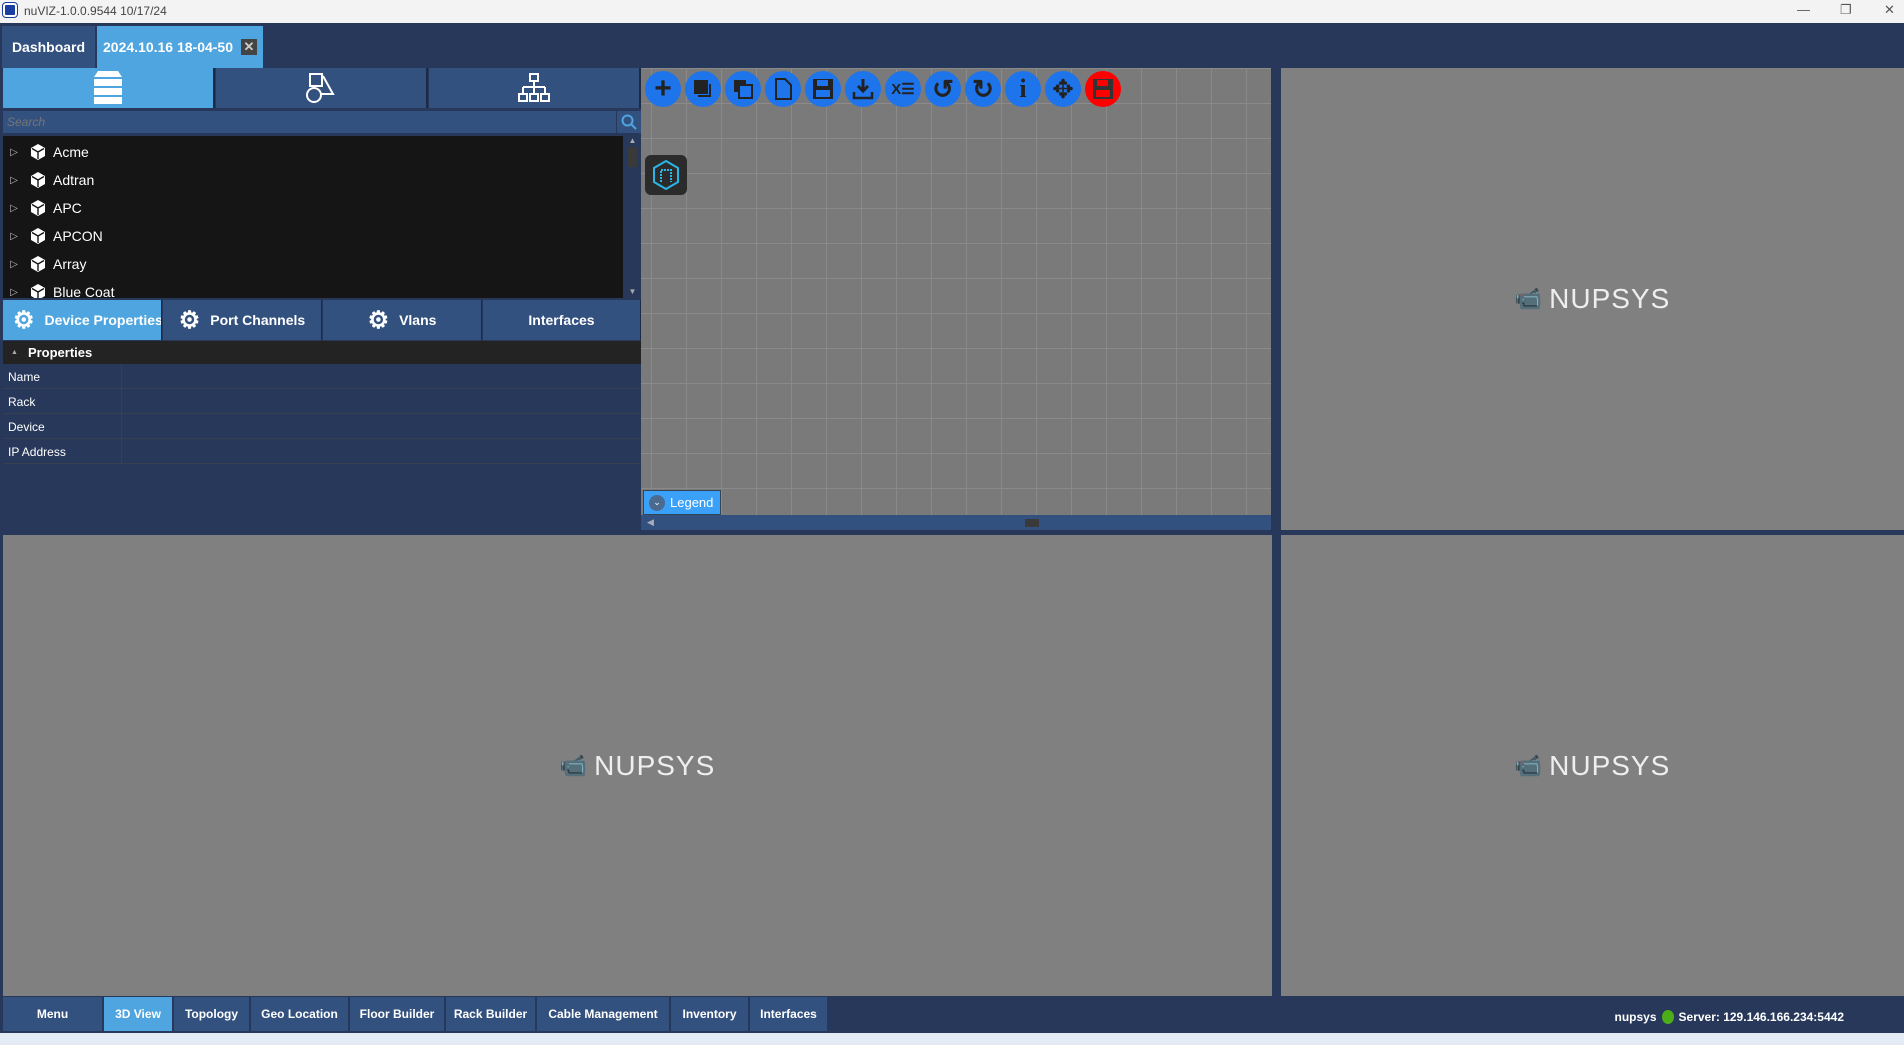 This screenshot has height=1045, width=1904. I want to click on tree-item: ▷ Acme, so click(313, 152).